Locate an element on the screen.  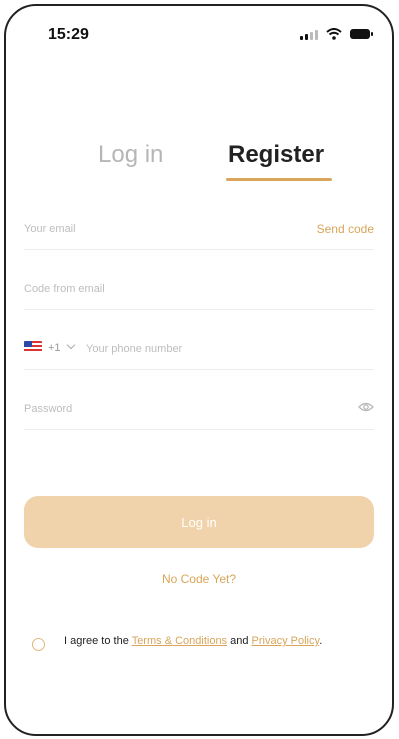
tab-register: Register is located at coordinates (276, 155).